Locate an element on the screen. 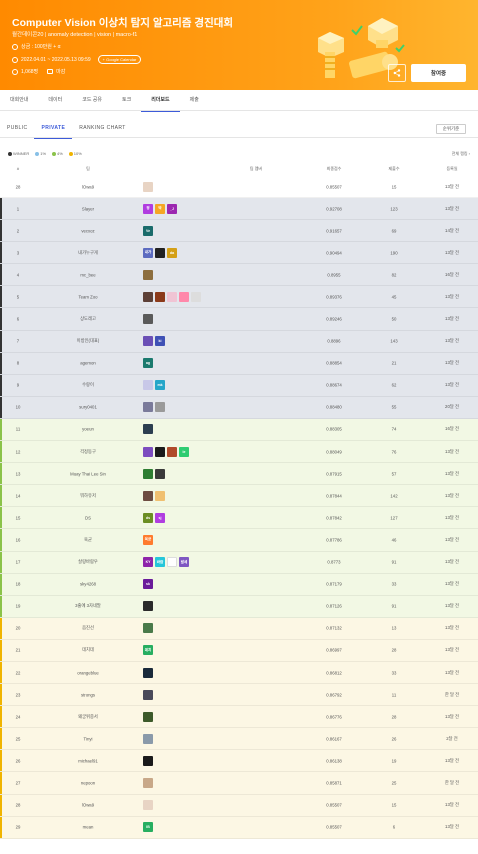 Image resolution: width=478 pixels, height=854 pixels. table-row: 15 DS 0.87842 127 13달 전 ds sj is located at coordinates (239, 518).